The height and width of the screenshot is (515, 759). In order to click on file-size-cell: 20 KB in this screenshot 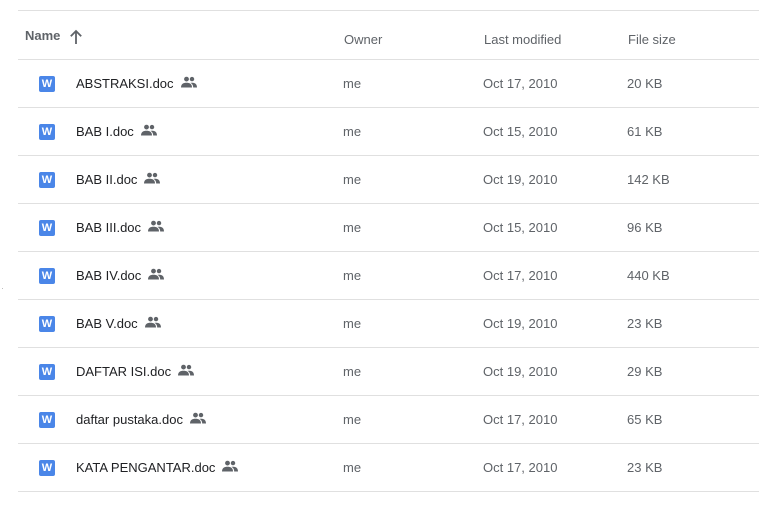, I will do `click(645, 83)`.